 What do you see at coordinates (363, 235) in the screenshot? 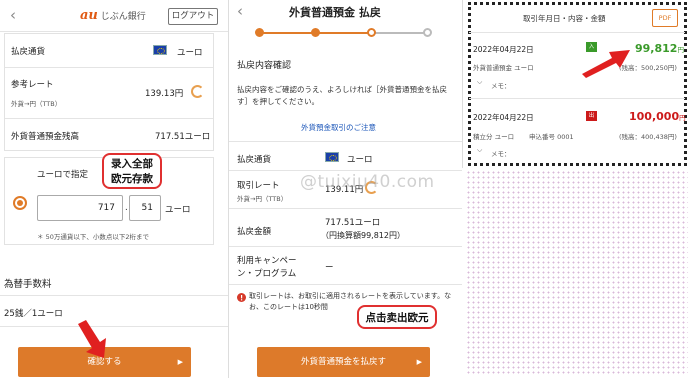
I see `amount-yen-value: （円換算額99,812円）` at bounding box center [363, 235].